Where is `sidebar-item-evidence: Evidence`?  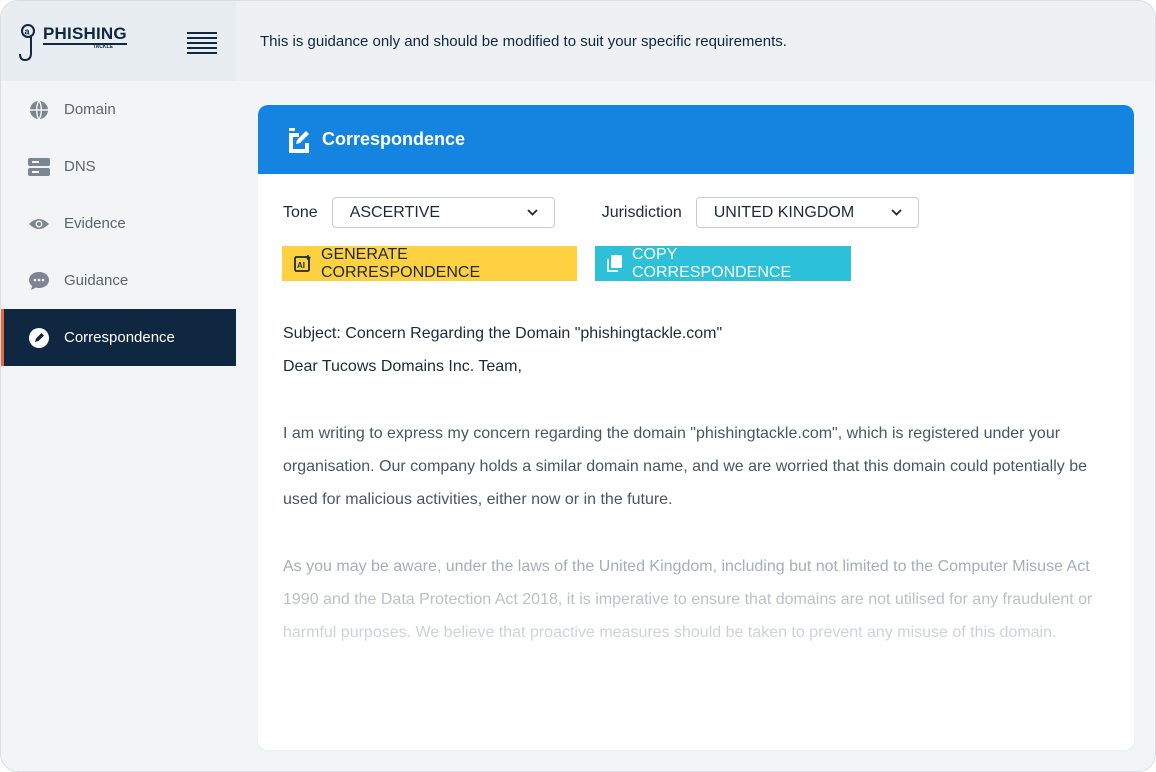 sidebar-item-evidence: Evidence is located at coordinates (118, 223).